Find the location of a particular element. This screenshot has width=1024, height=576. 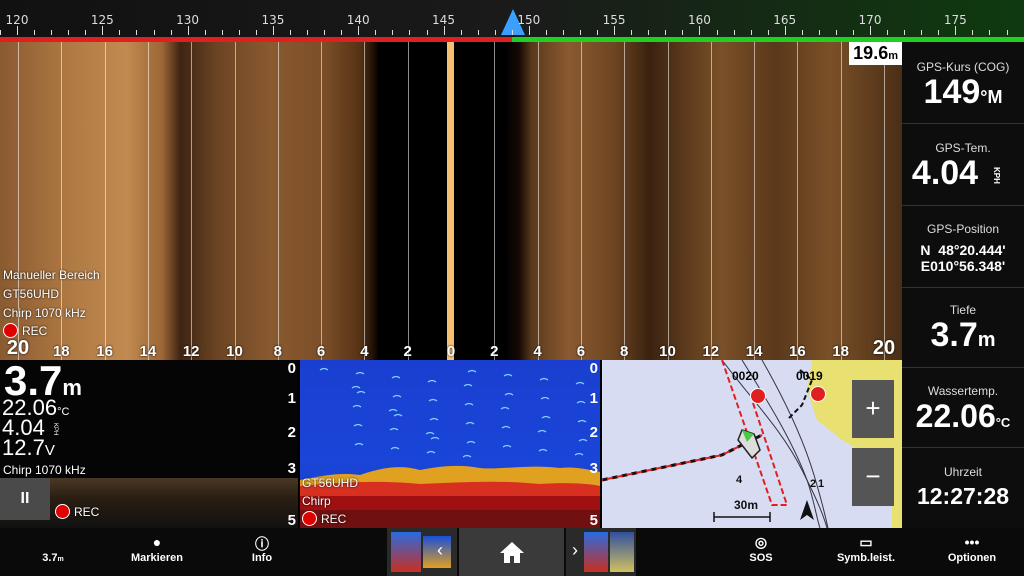

compass-label: 145 is located at coordinates (443, 20).